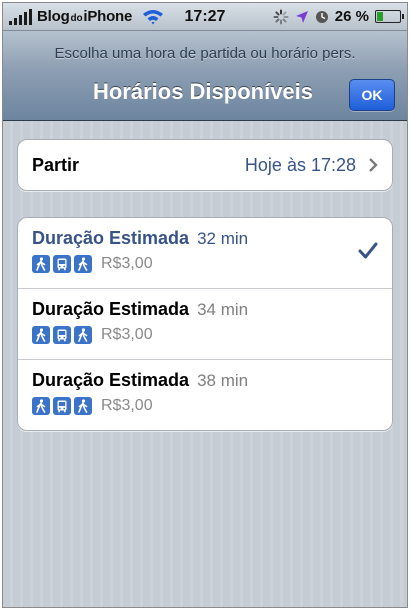 The height and width of the screenshot is (610, 410). What do you see at coordinates (373, 165) in the screenshot?
I see `chevron-right-icon` at bounding box center [373, 165].